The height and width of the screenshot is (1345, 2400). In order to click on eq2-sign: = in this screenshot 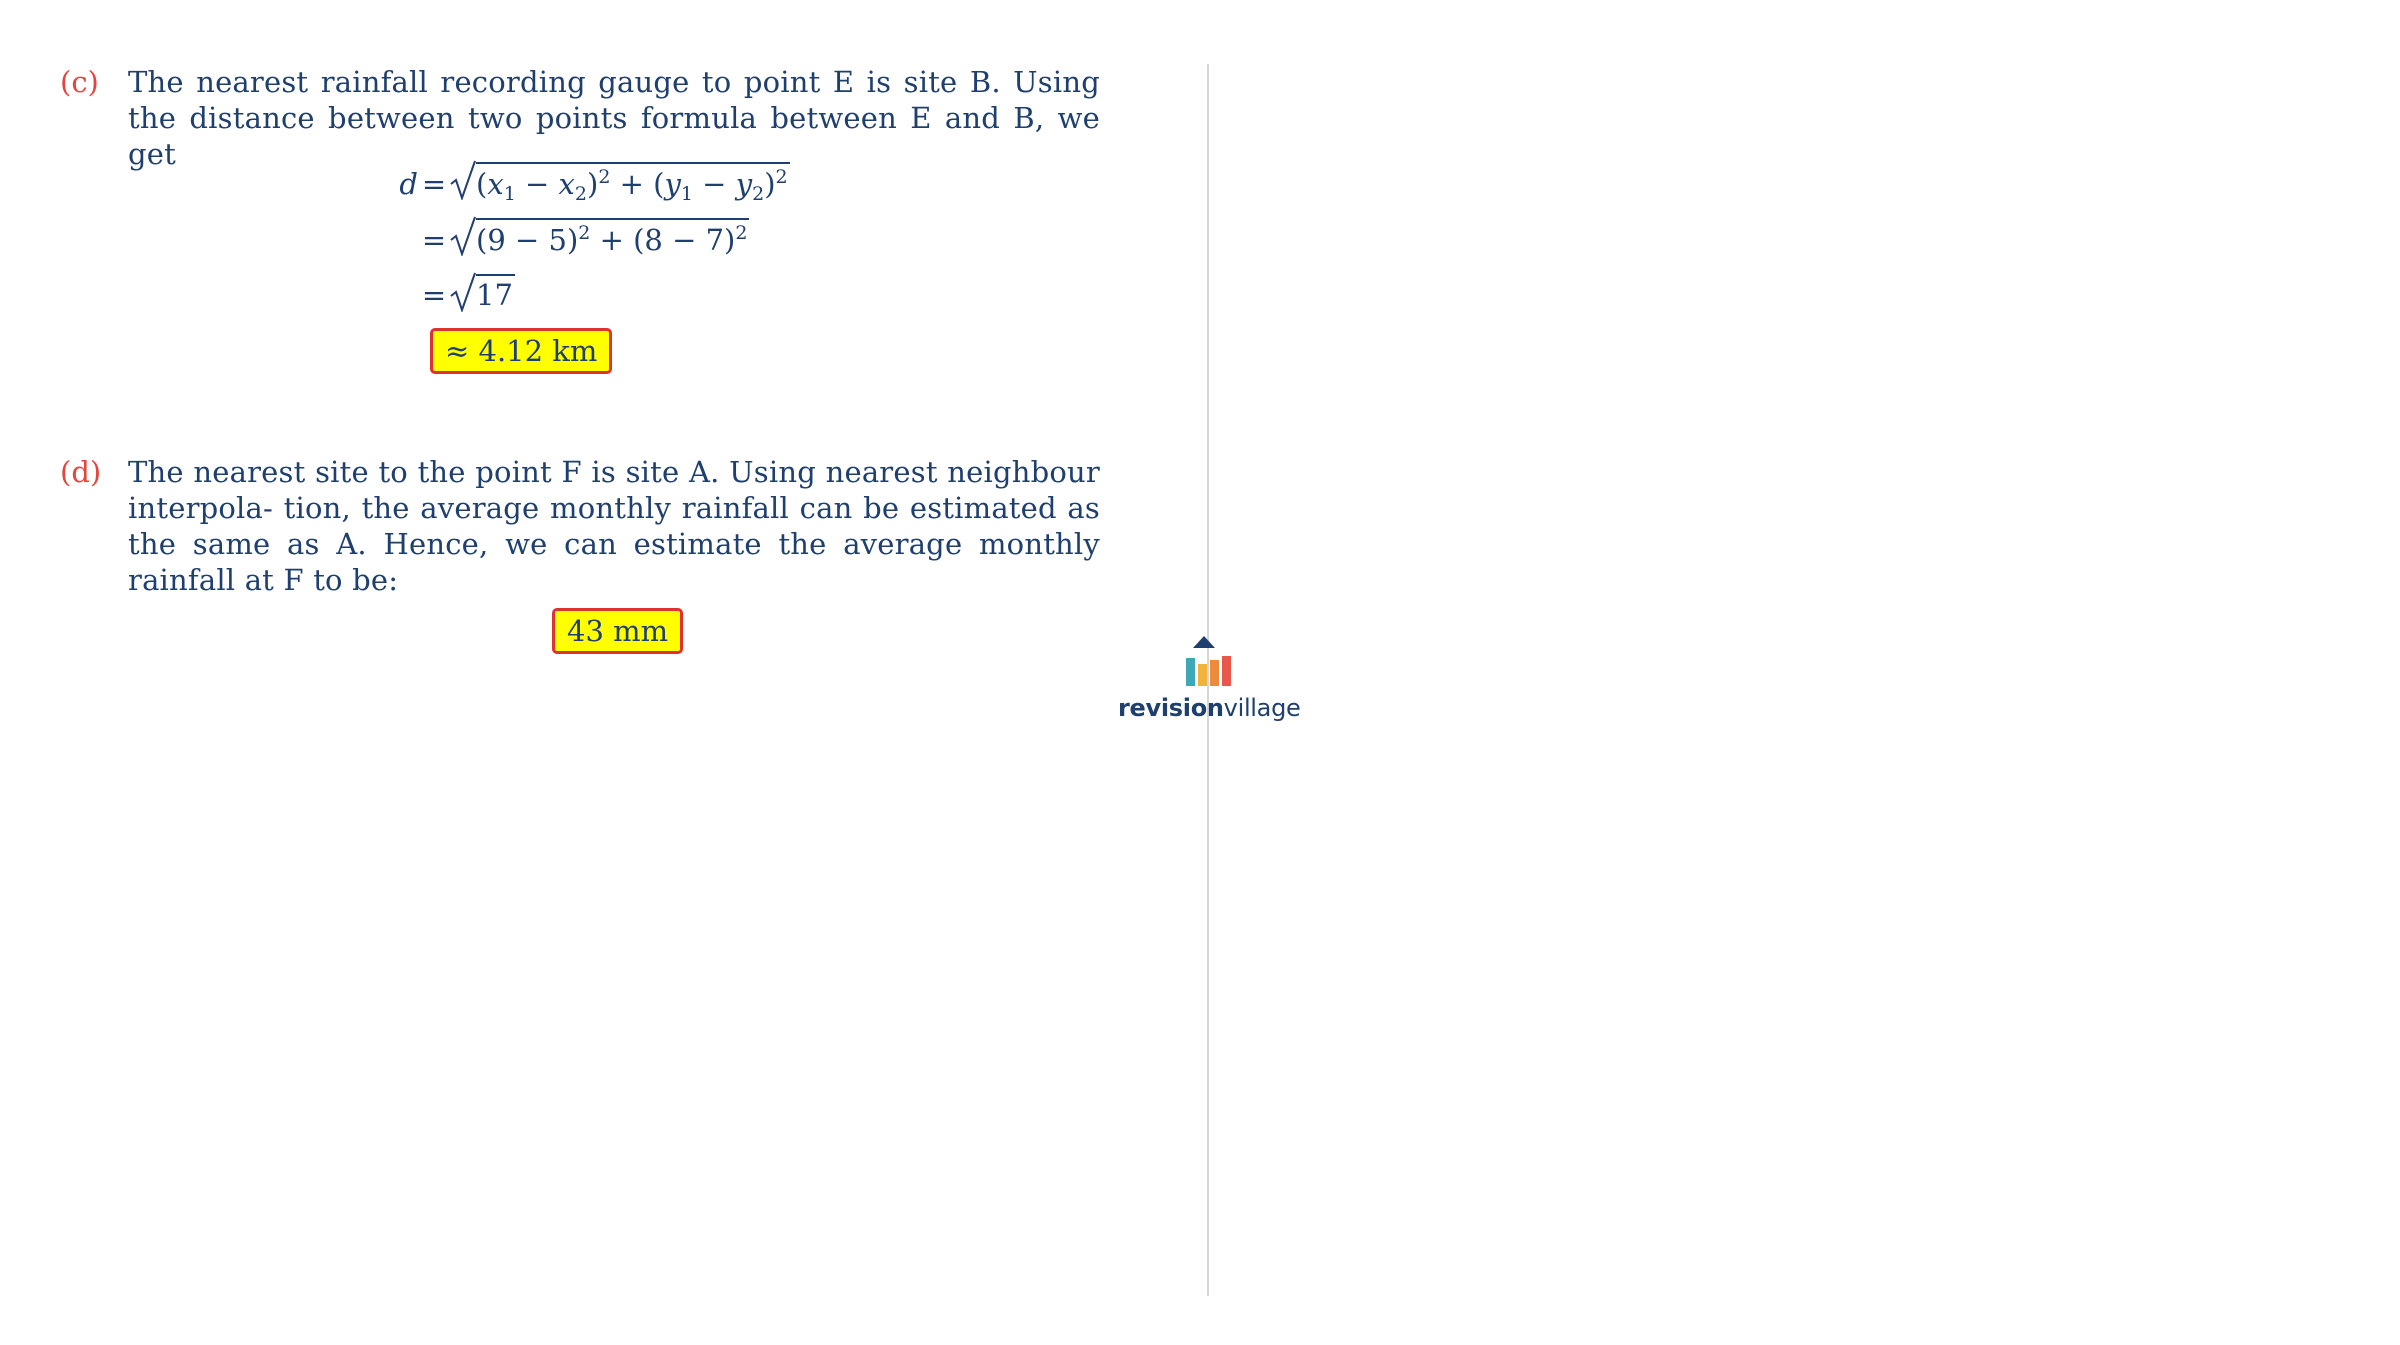, I will do `click(434, 240)`.